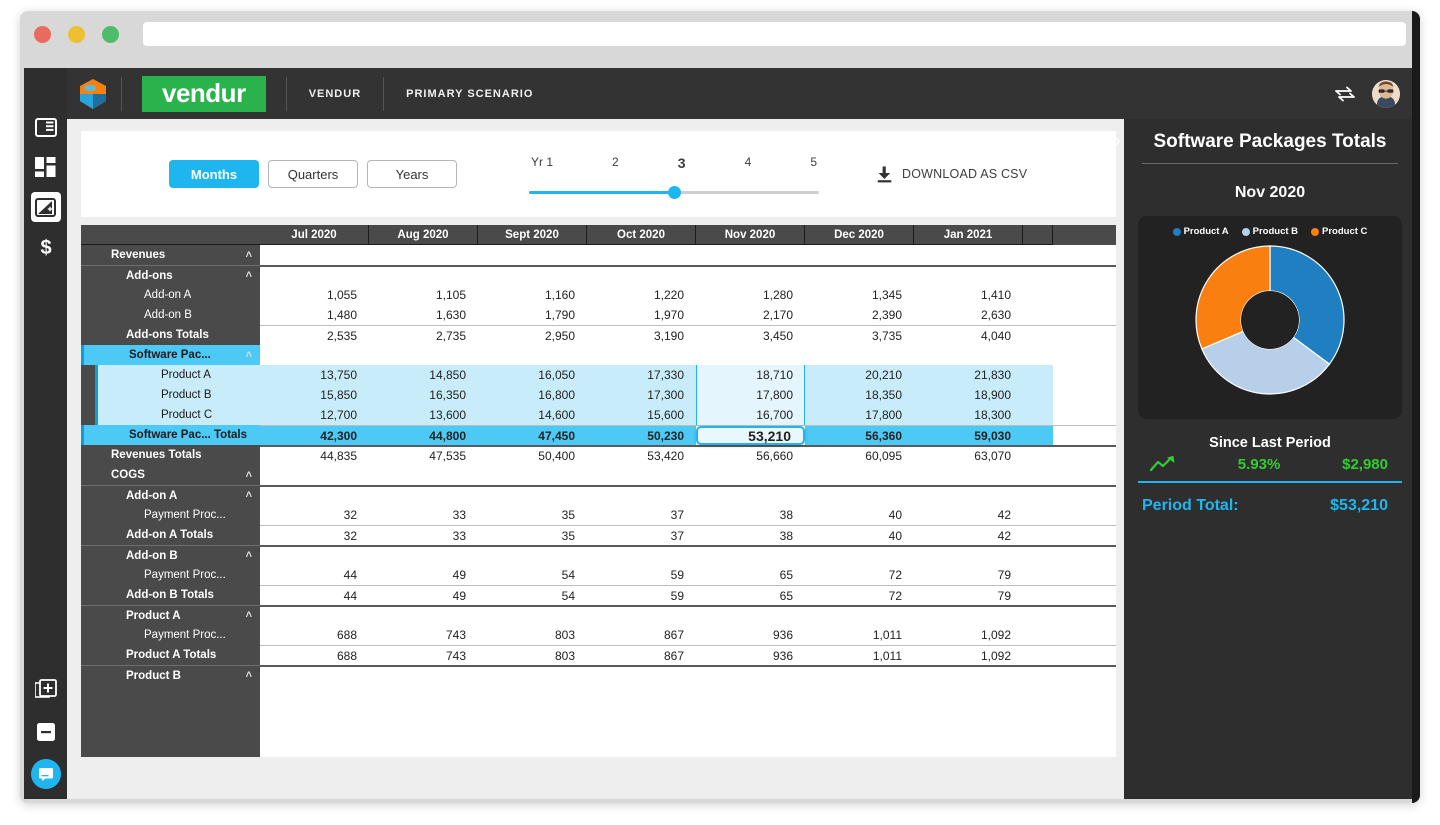  What do you see at coordinates (750, 415) in the screenshot?
I see `grid-cell: 16,700` at bounding box center [750, 415].